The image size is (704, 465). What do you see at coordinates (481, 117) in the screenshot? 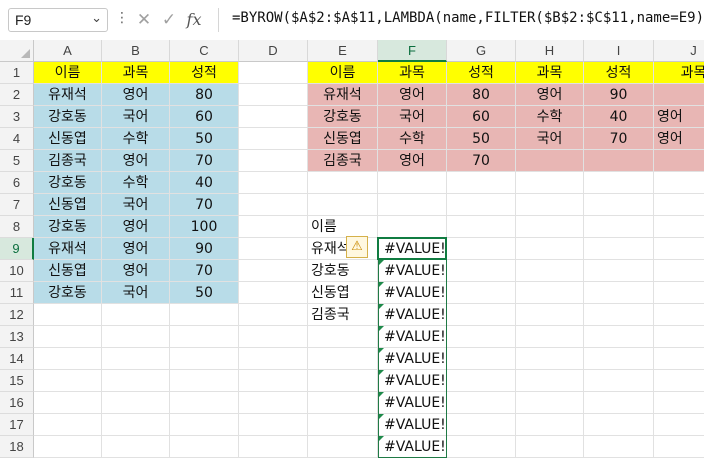
I see `cell-g3: 60` at bounding box center [481, 117].